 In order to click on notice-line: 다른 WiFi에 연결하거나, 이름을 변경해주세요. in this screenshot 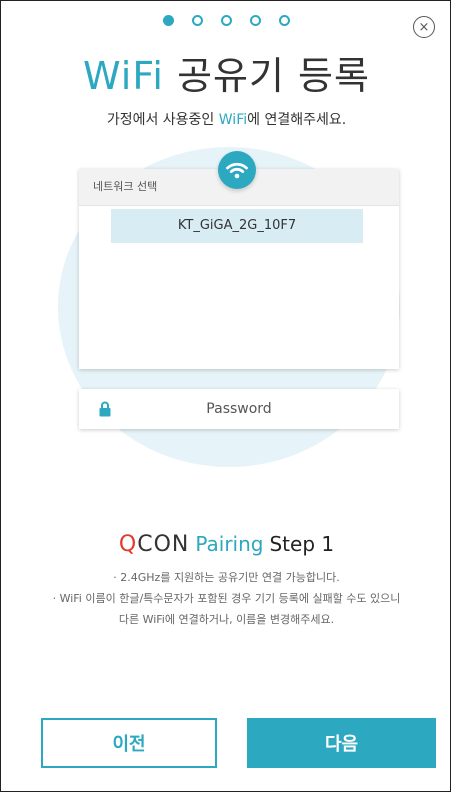, I will do `click(226, 619)`.